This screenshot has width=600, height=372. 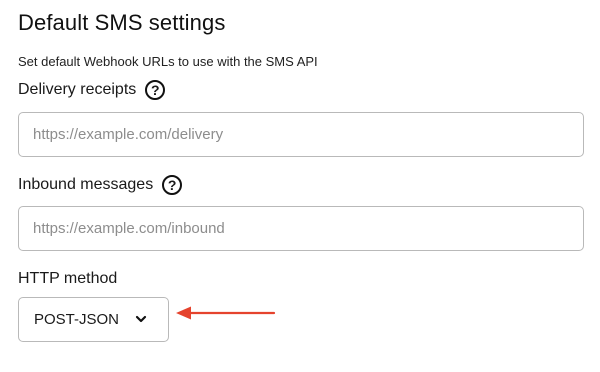 I want to click on arrow-left-icon, so click(x=226, y=313).